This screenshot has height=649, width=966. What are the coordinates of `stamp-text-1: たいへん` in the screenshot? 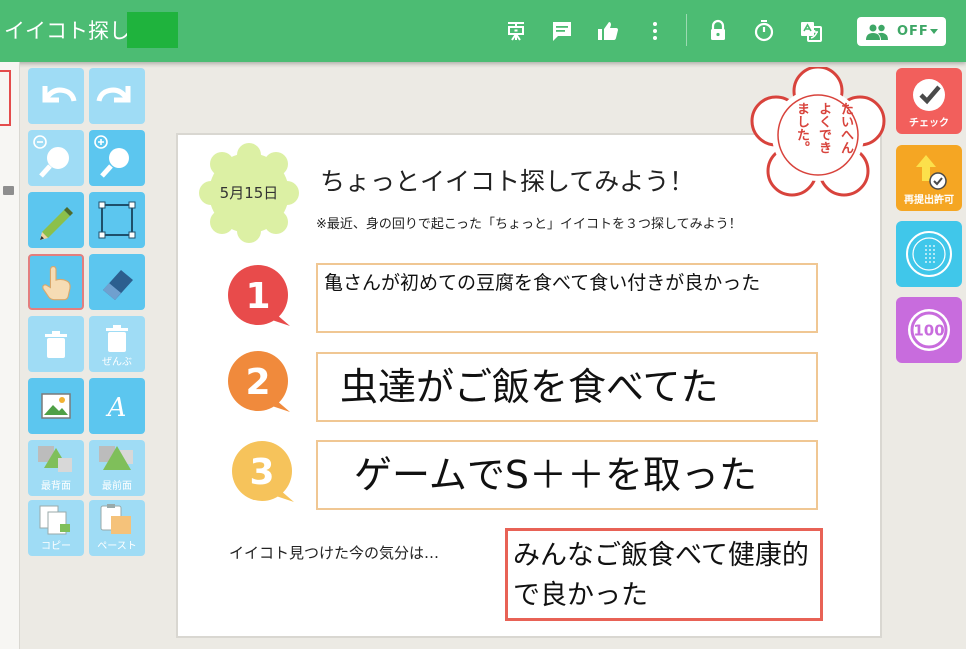 It's located at (845, 128).